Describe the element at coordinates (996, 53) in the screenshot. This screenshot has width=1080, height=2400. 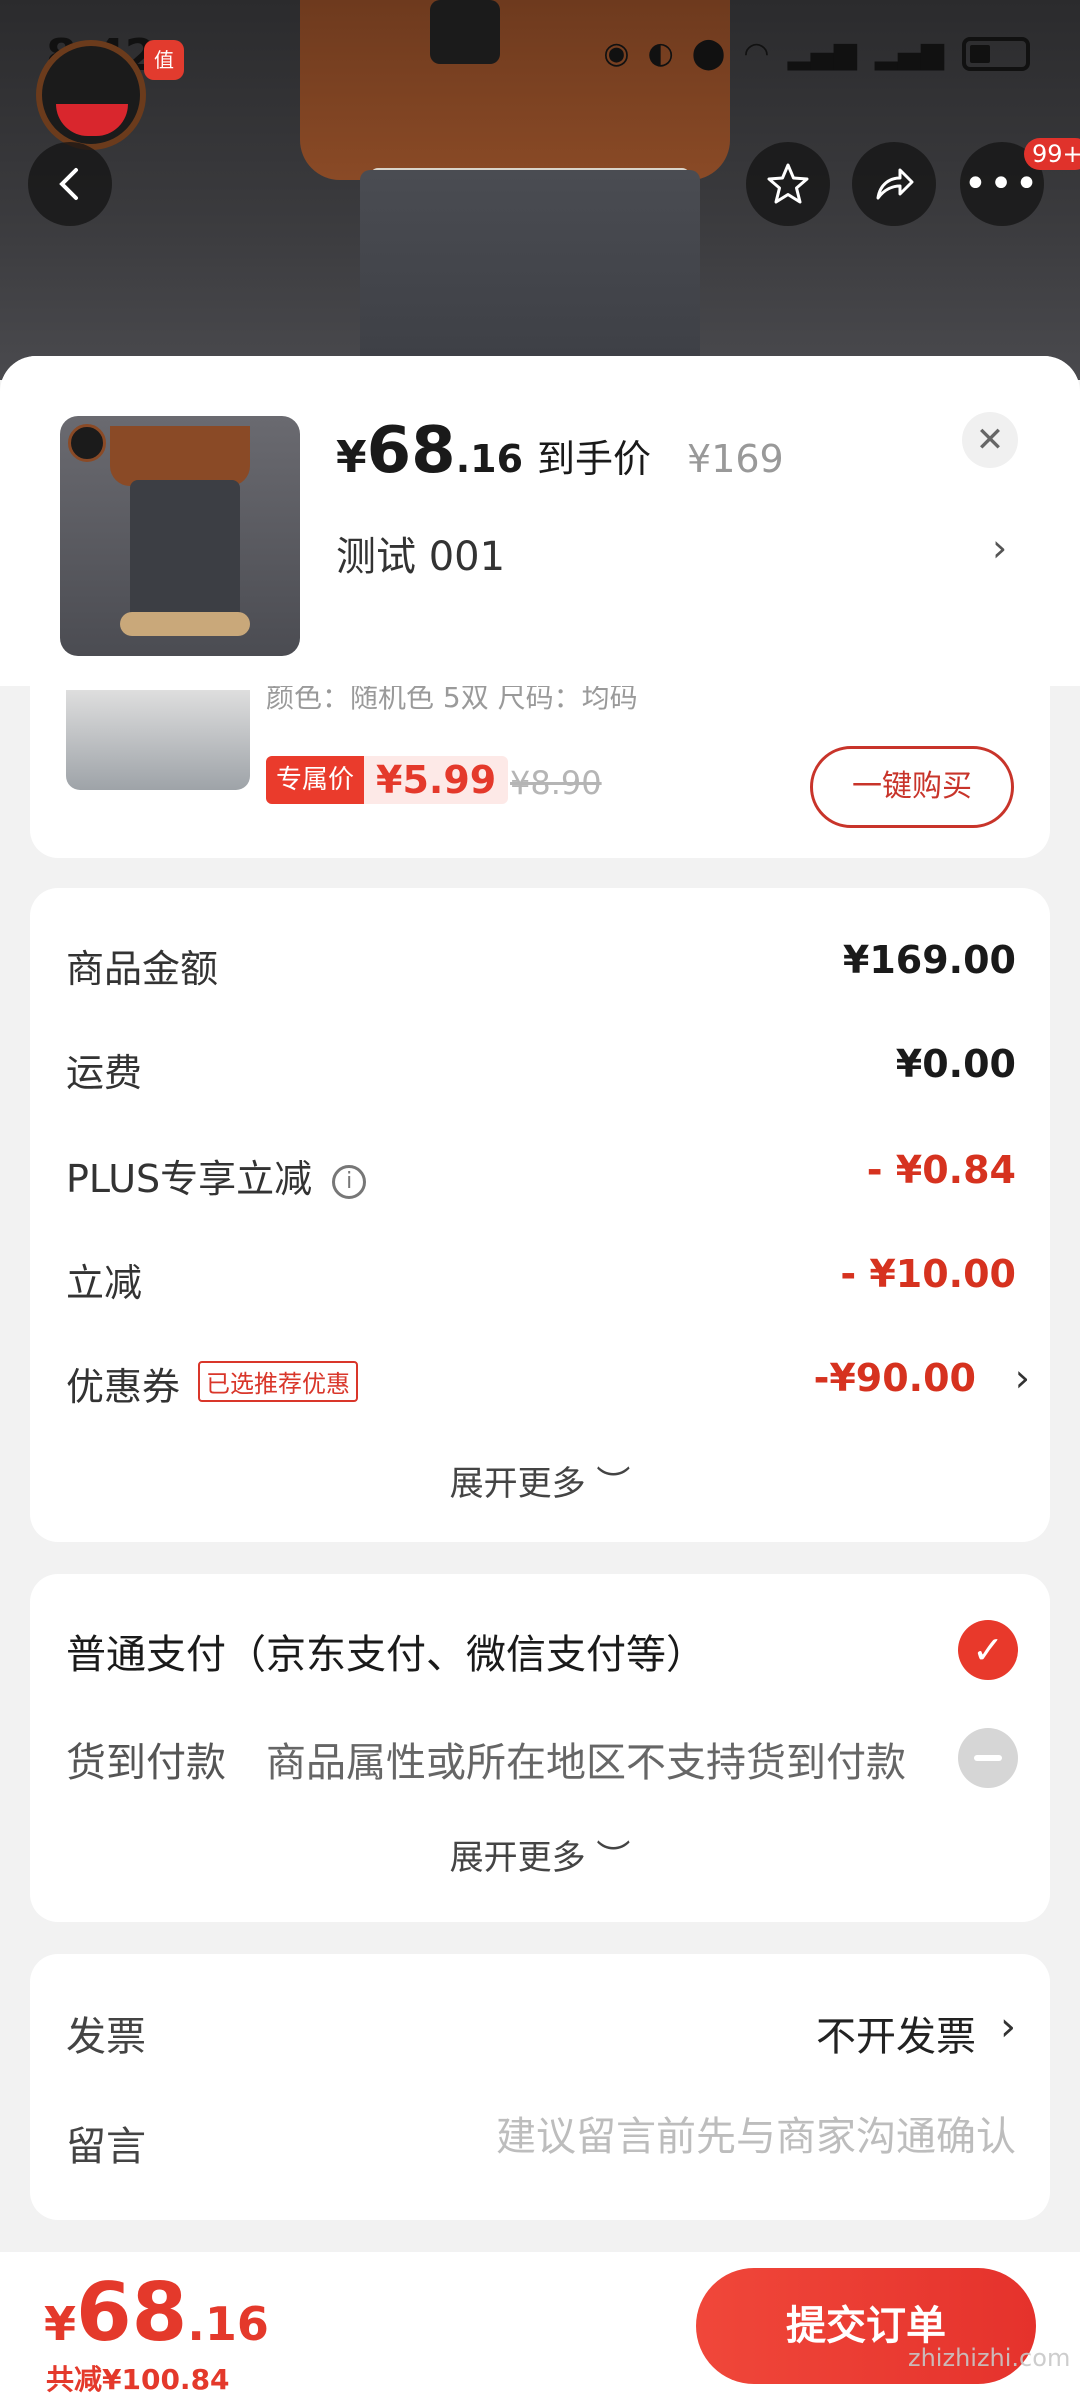
I see `battery-icon` at that location.